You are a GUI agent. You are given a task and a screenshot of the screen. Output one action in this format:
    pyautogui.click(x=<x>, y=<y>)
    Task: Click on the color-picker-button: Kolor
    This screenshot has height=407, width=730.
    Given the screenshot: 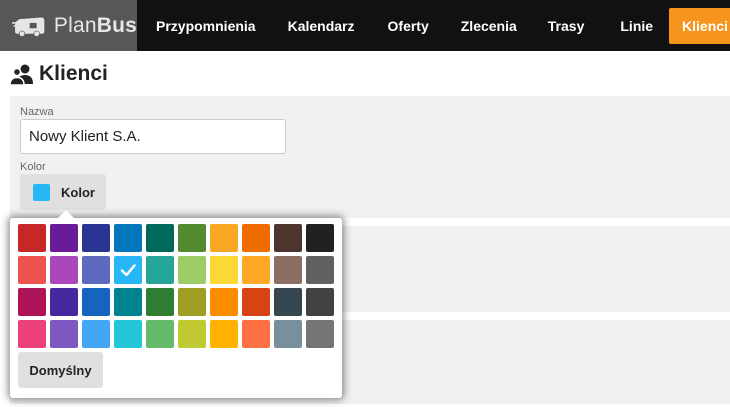 What is the action you would take?
    pyautogui.click(x=63, y=192)
    